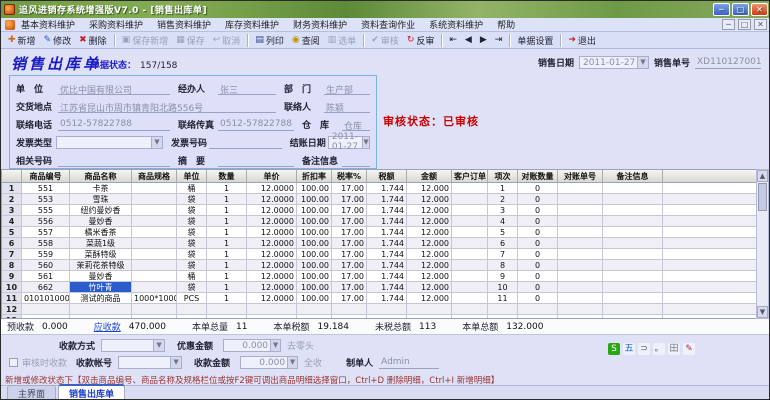 The image size is (770, 400). Describe the element at coordinates (674, 349) in the screenshot. I see `softkeyboard-icon: 田` at that location.